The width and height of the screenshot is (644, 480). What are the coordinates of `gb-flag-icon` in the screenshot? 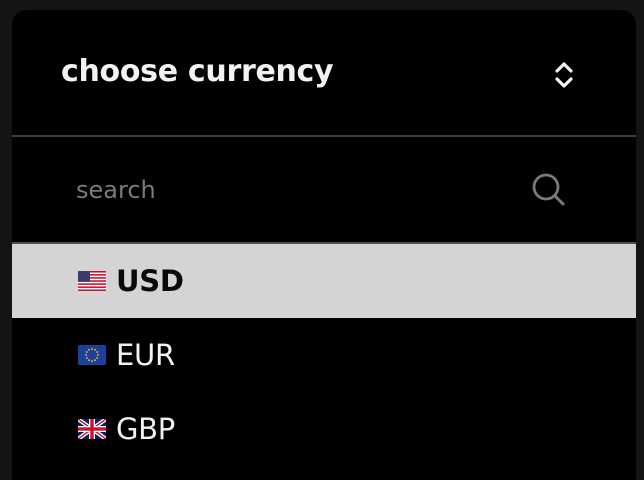 It's located at (92, 429).